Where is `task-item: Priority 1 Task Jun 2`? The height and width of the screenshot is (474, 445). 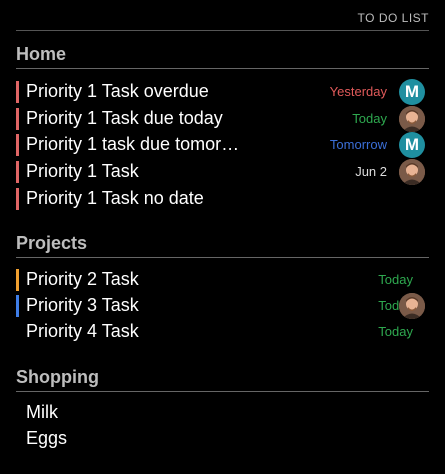
task-item: Priority 1 Task Jun 2 is located at coordinates (222, 172).